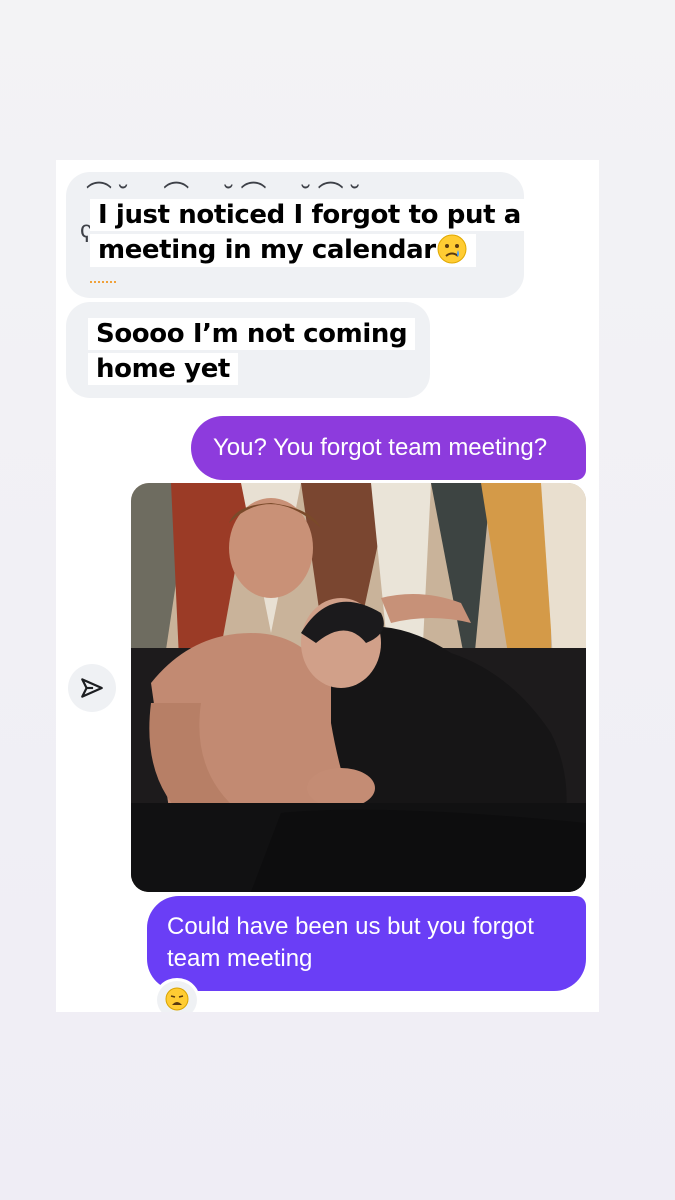 This screenshot has width=675, height=1200. I want to click on sticker-text: meeting in my calendar, so click(267, 250).